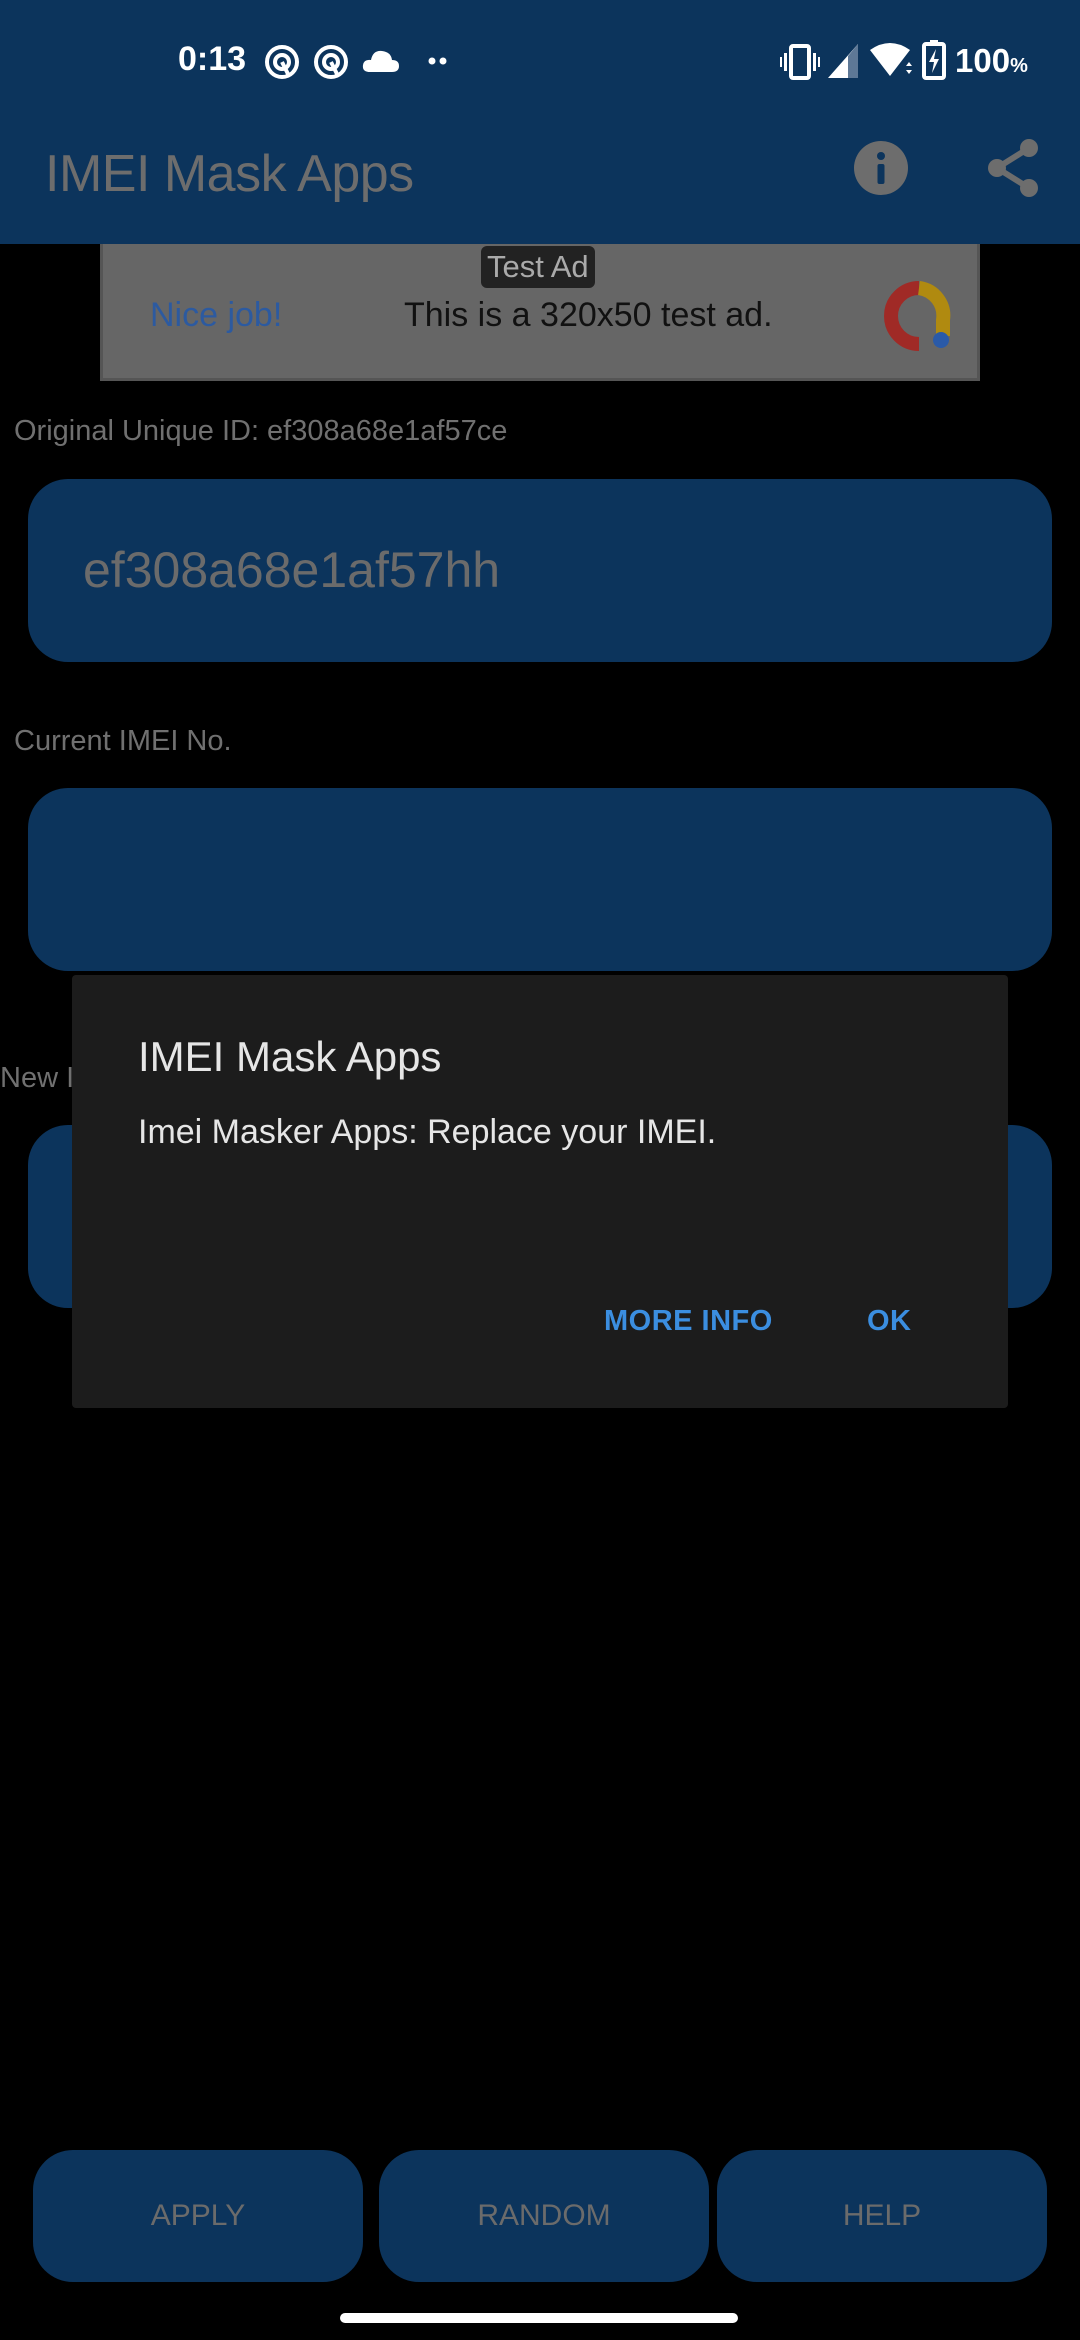 Image resolution: width=1080 pixels, height=2340 pixels. I want to click on home-indicator, so click(539, 2318).